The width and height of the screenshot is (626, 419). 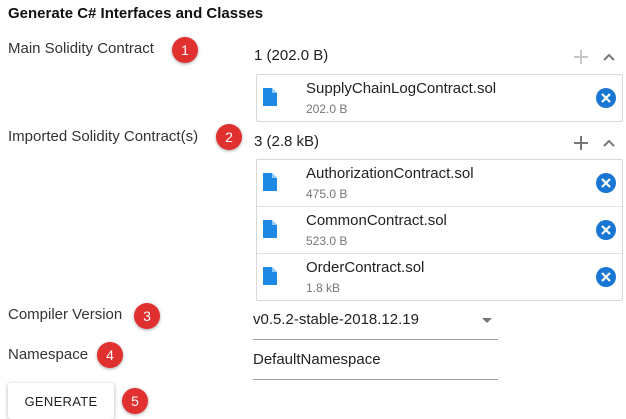 I want to click on imported-contracts-label: Imported Solidity Contract(s), so click(x=103, y=136).